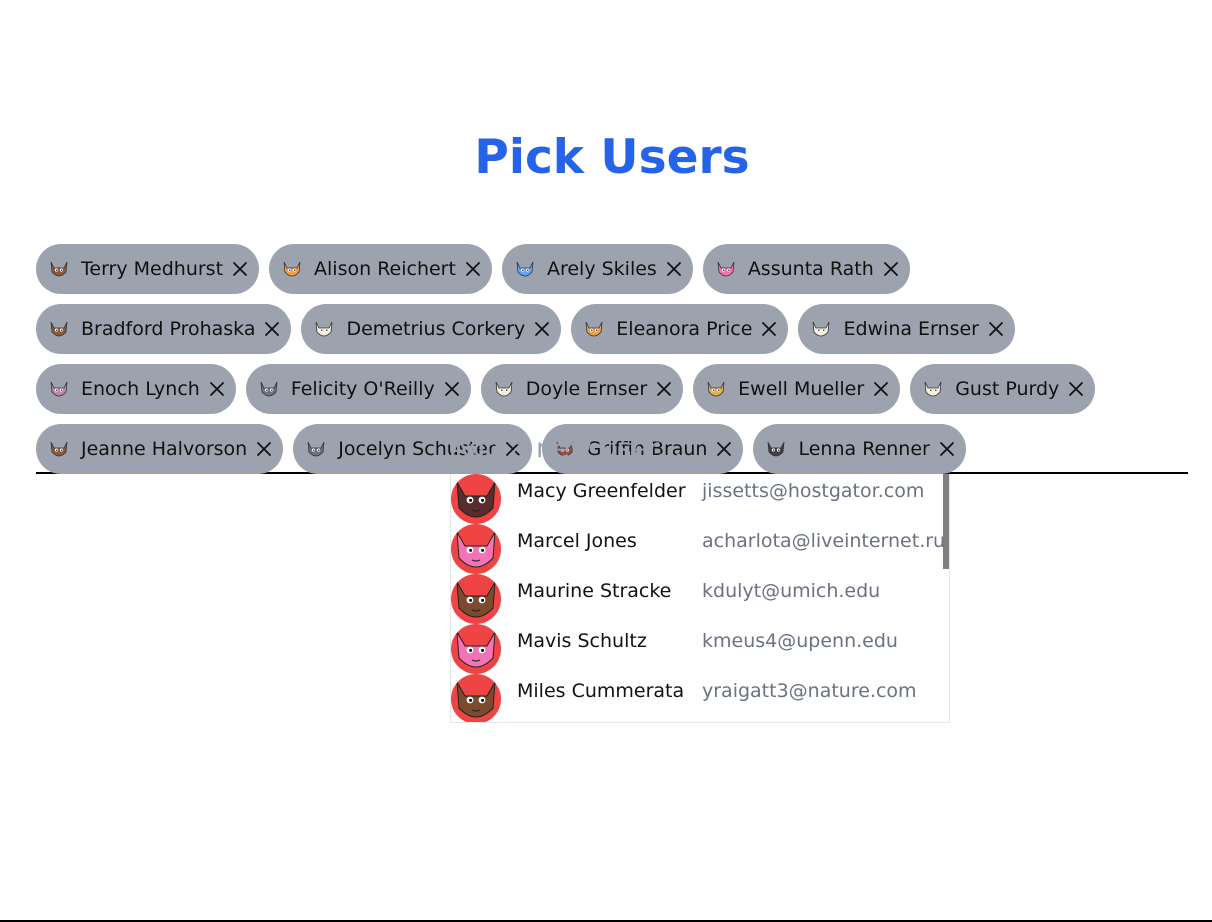 The height and width of the screenshot is (922, 1212). What do you see at coordinates (168, 329) in the screenshot?
I see `chip-label: Bradford Prohaska` at bounding box center [168, 329].